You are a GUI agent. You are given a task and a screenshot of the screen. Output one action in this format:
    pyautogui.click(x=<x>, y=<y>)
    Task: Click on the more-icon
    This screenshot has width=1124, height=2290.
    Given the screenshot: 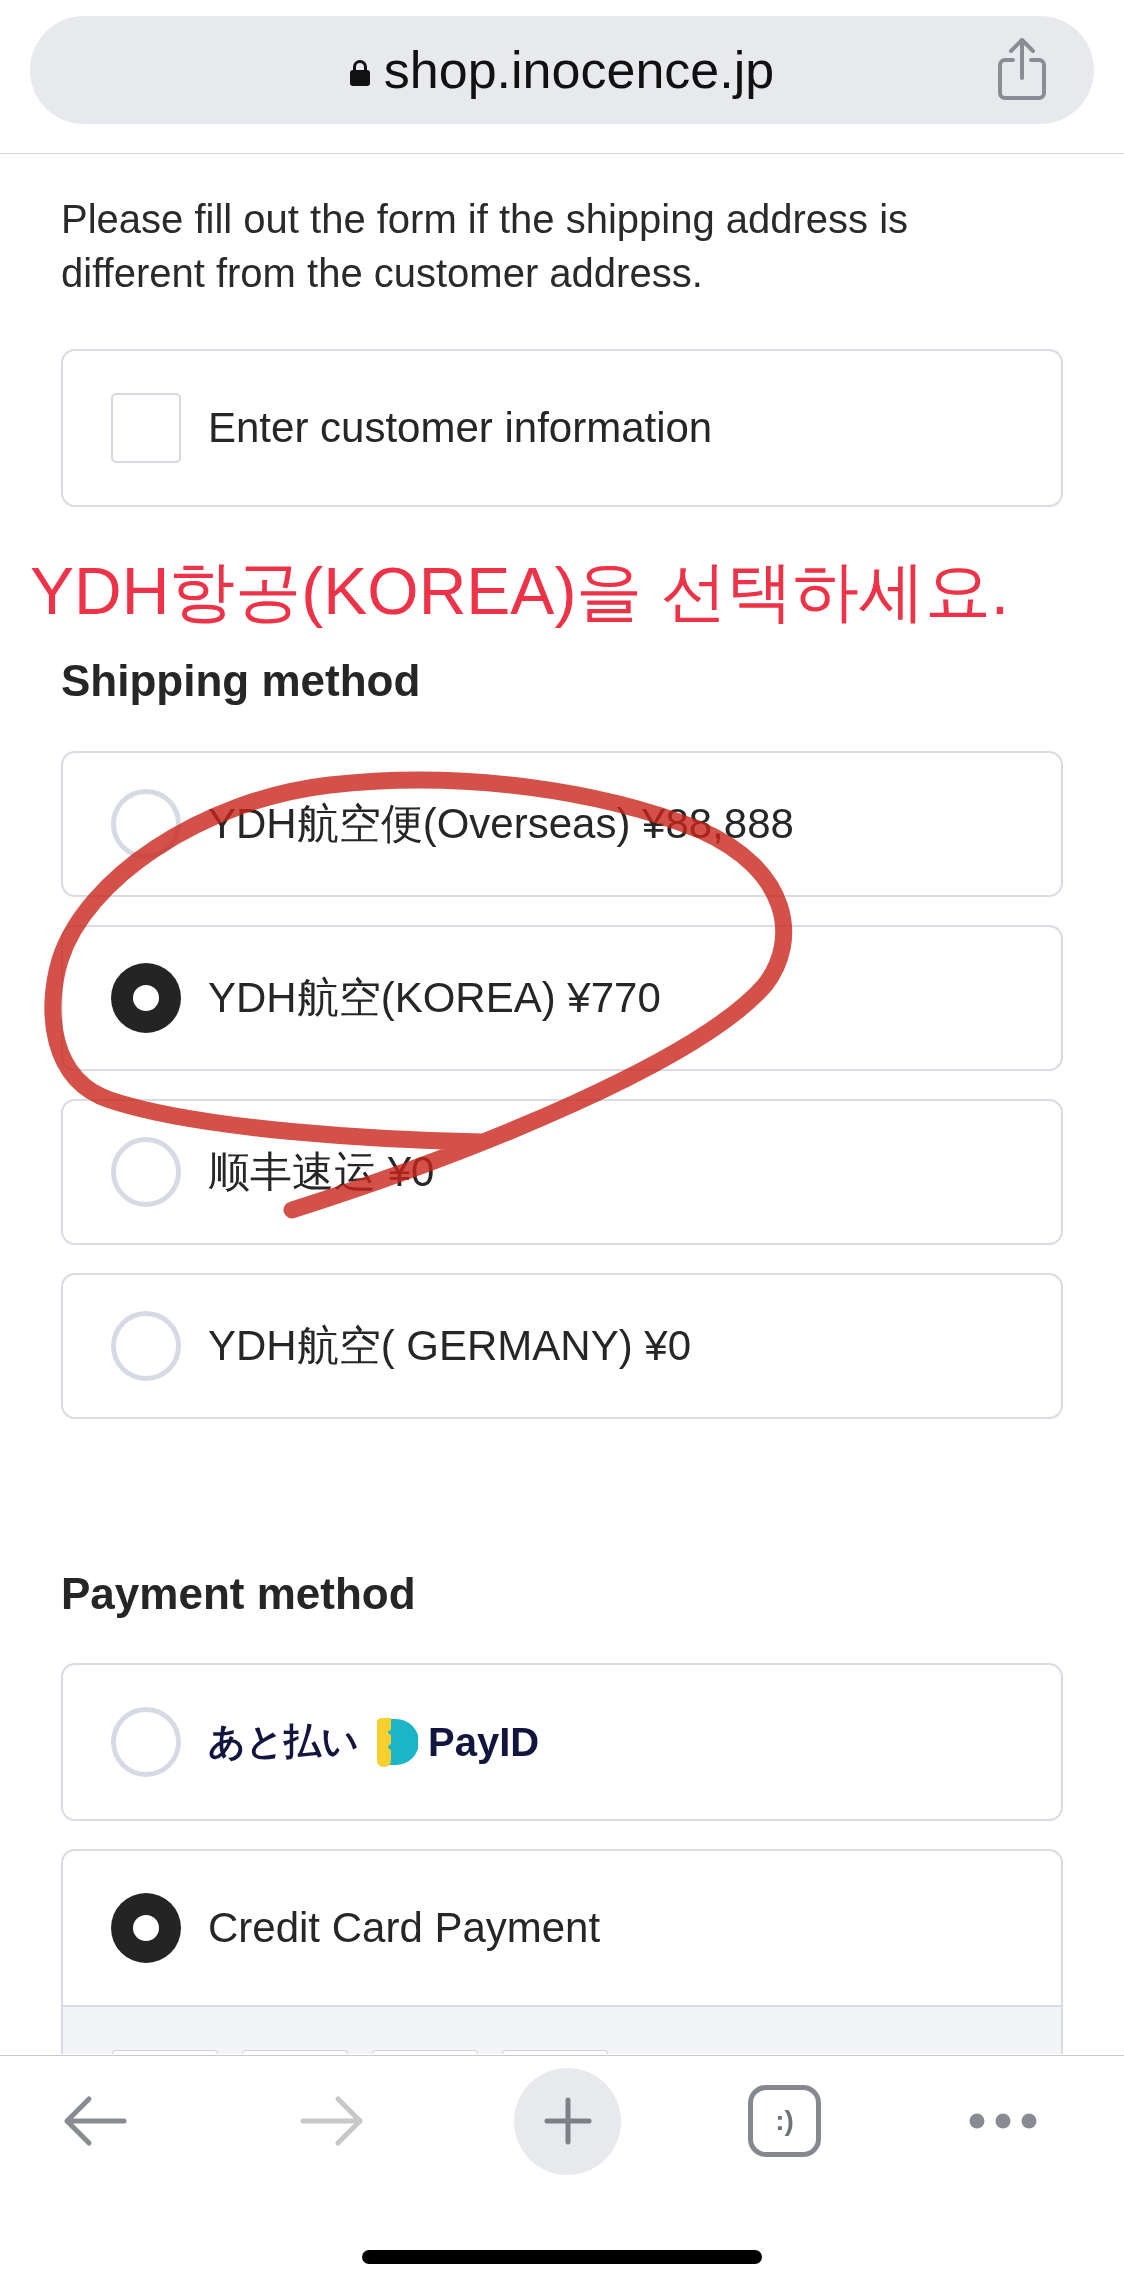 What is the action you would take?
    pyautogui.click(x=1003, y=2121)
    